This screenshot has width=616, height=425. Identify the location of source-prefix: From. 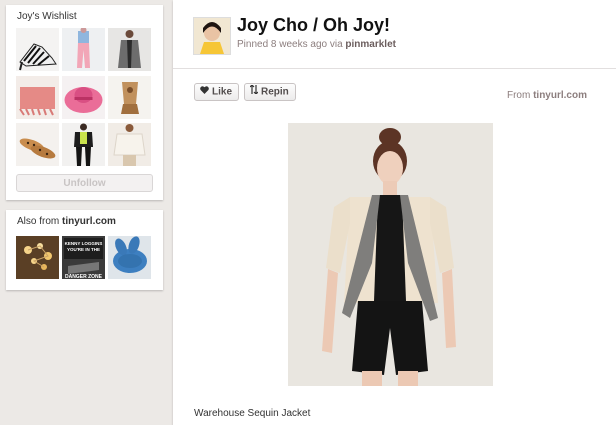
(518, 95).